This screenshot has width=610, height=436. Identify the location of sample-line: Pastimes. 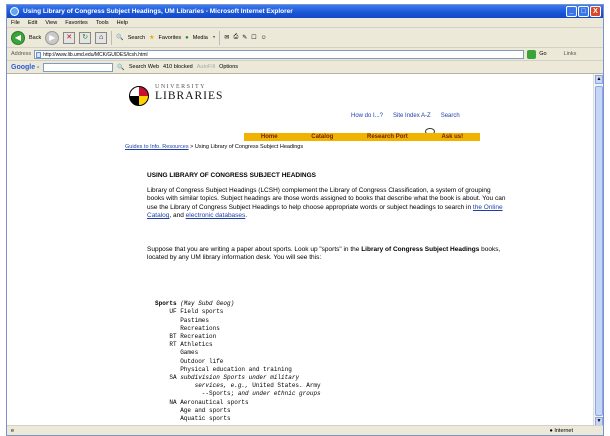
(182, 320).